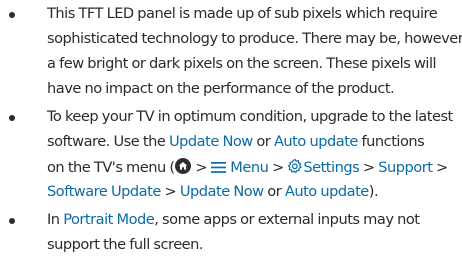 This screenshot has width=462, height=263. What do you see at coordinates (111, 167) in the screenshot?
I see `text-segment: on the TV's menu (` at bounding box center [111, 167].